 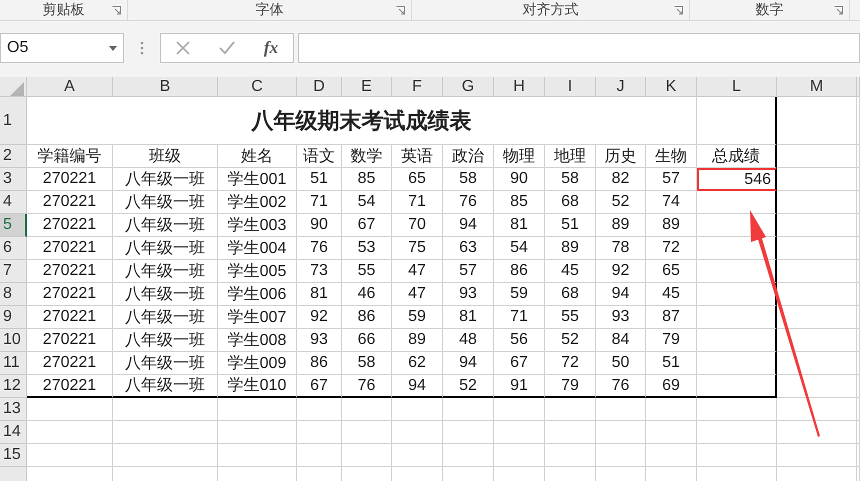 What do you see at coordinates (468, 156) in the screenshot?
I see `table-cell: 政治` at bounding box center [468, 156].